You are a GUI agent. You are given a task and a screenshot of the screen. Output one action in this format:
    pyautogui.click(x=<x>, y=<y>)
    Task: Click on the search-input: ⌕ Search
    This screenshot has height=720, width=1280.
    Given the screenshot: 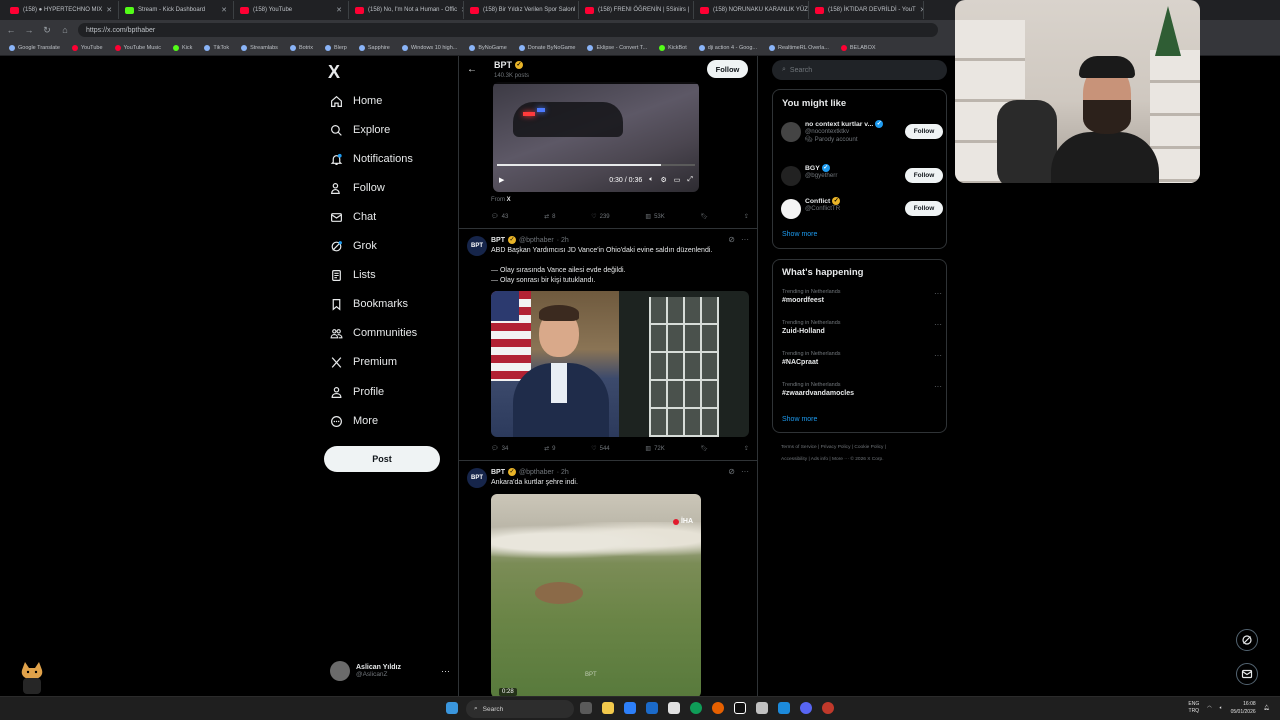 What is the action you would take?
    pyautogui.click(x=859, y=70)
    